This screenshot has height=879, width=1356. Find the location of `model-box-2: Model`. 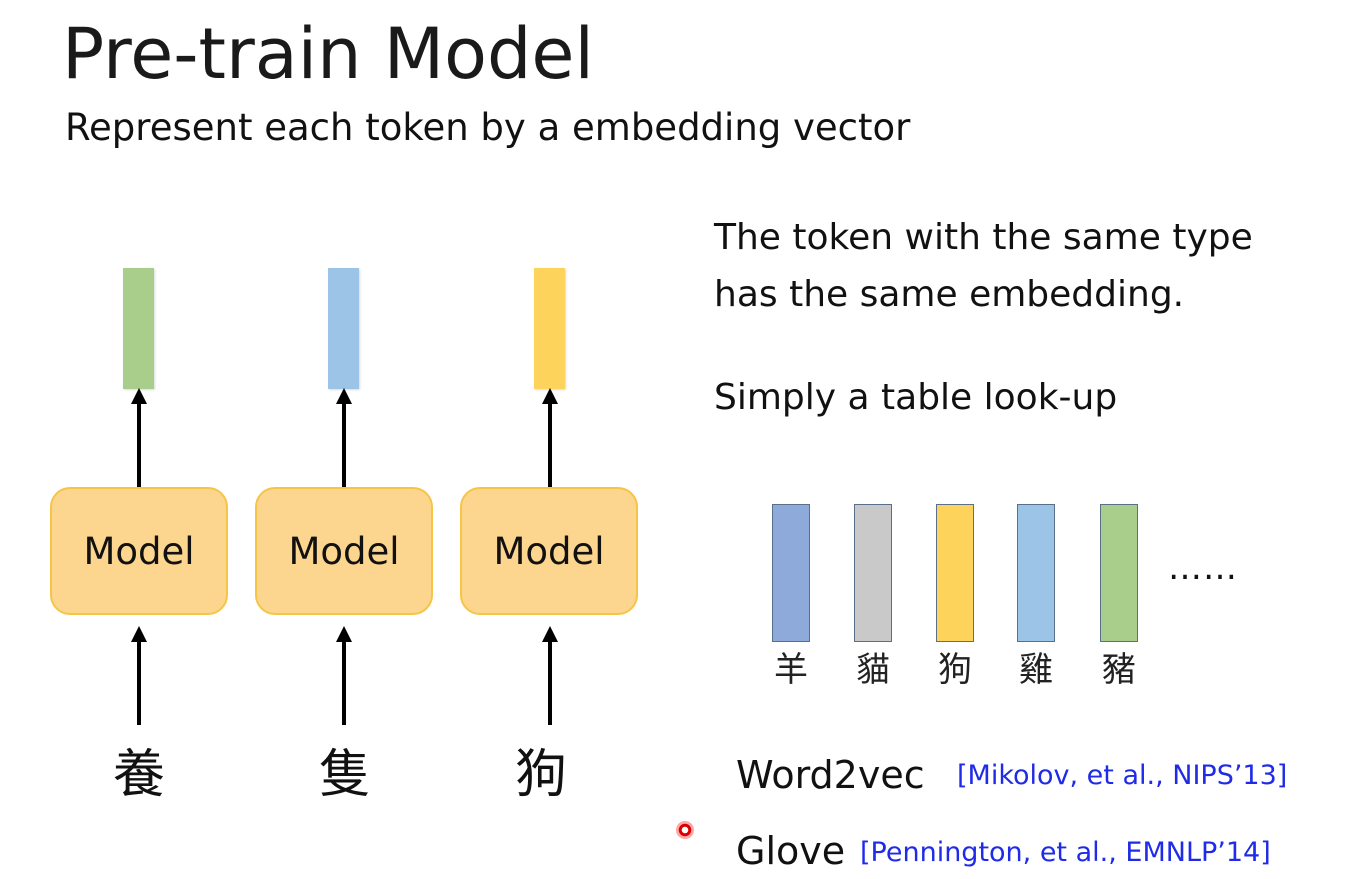

model-box-2: Model is located at coordinates (344, 551).